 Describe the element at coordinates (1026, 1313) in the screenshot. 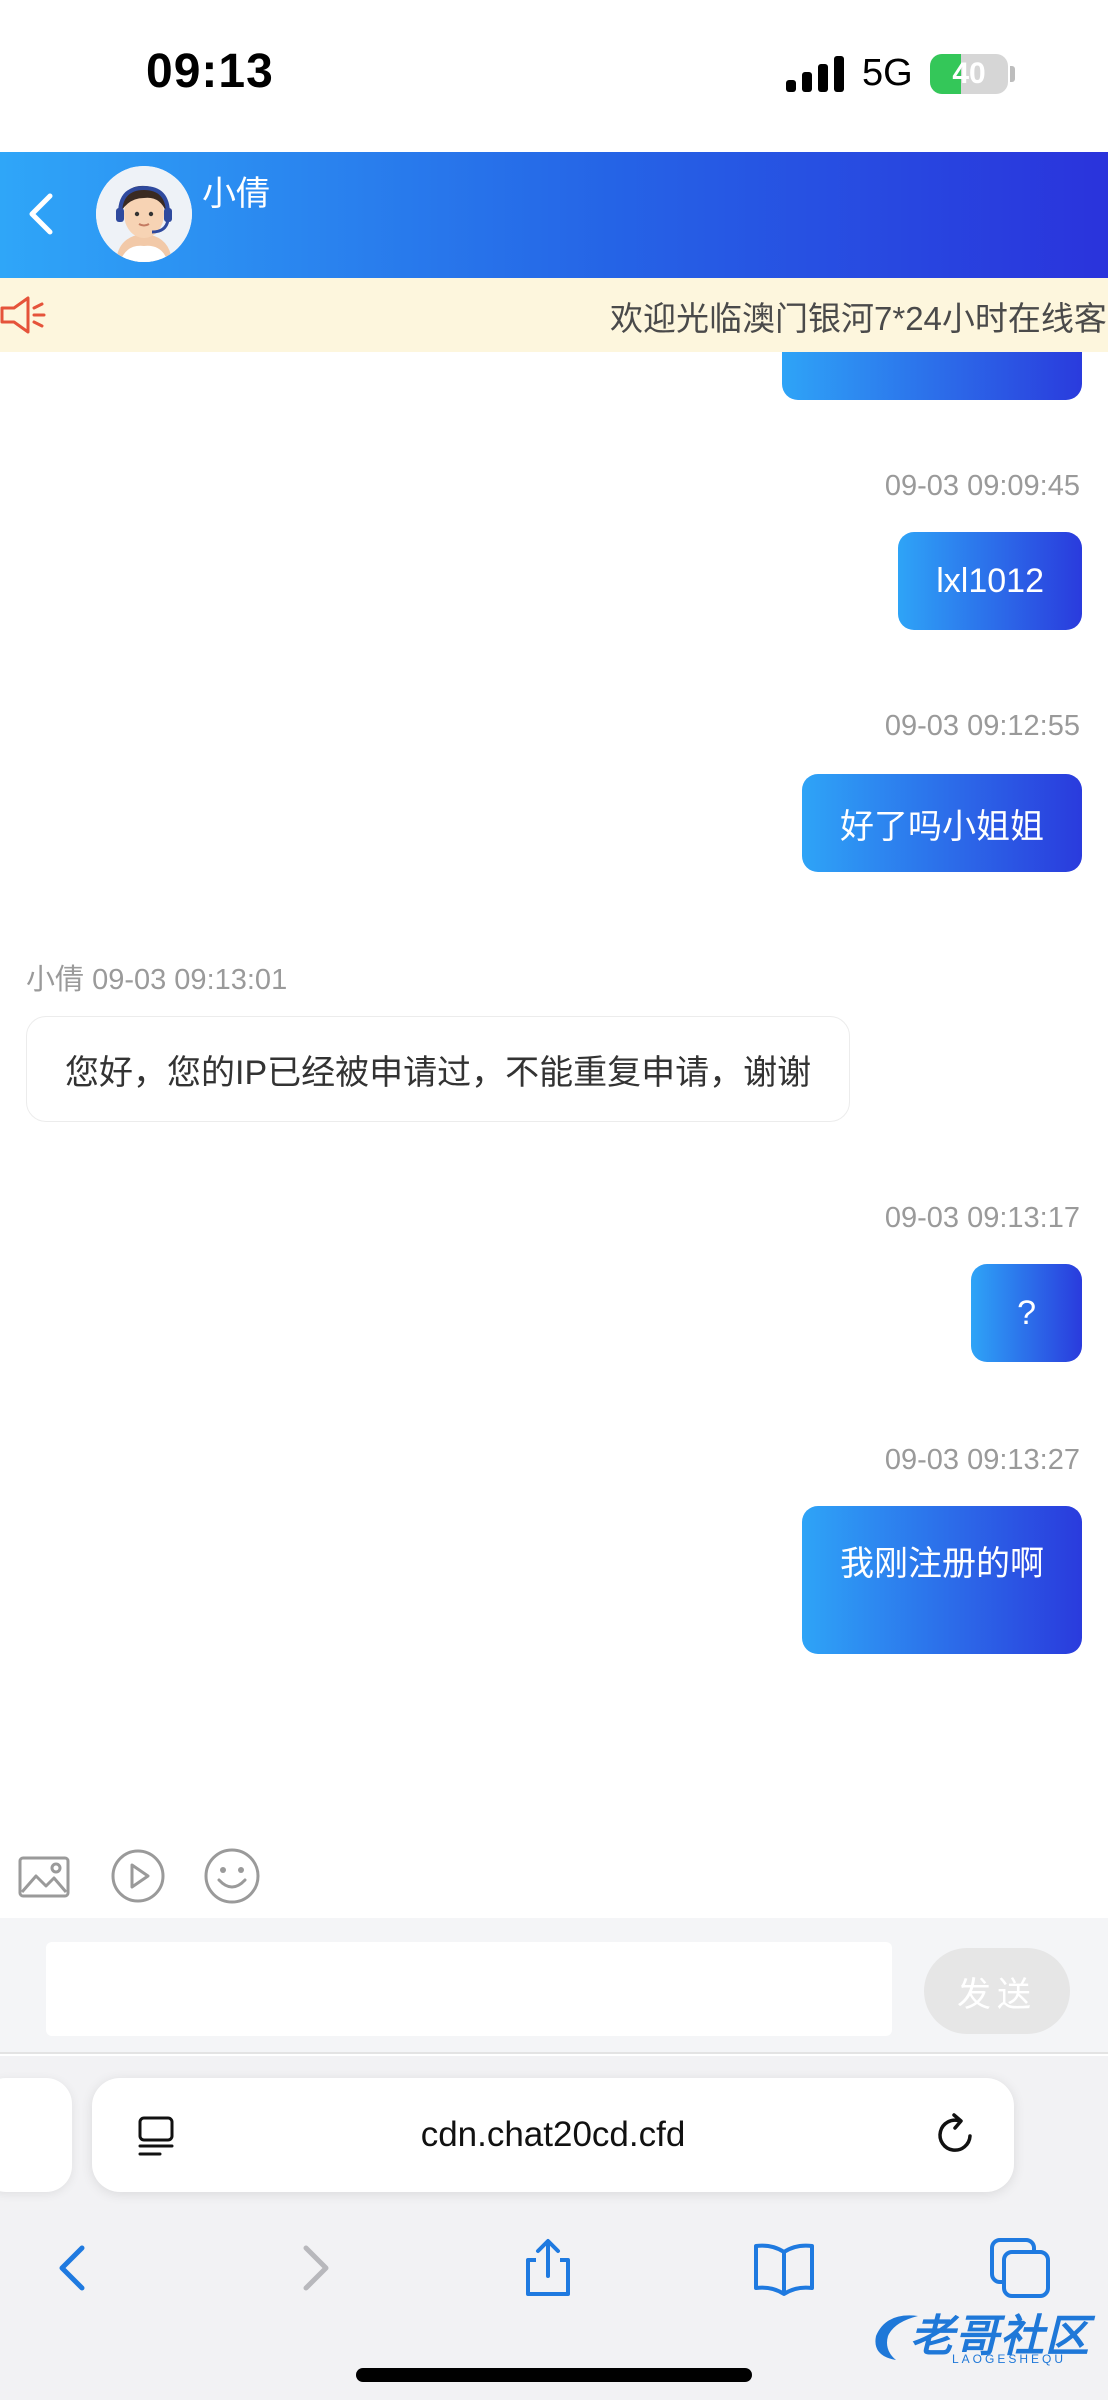

I see `outgoing-message: ?` at that location.